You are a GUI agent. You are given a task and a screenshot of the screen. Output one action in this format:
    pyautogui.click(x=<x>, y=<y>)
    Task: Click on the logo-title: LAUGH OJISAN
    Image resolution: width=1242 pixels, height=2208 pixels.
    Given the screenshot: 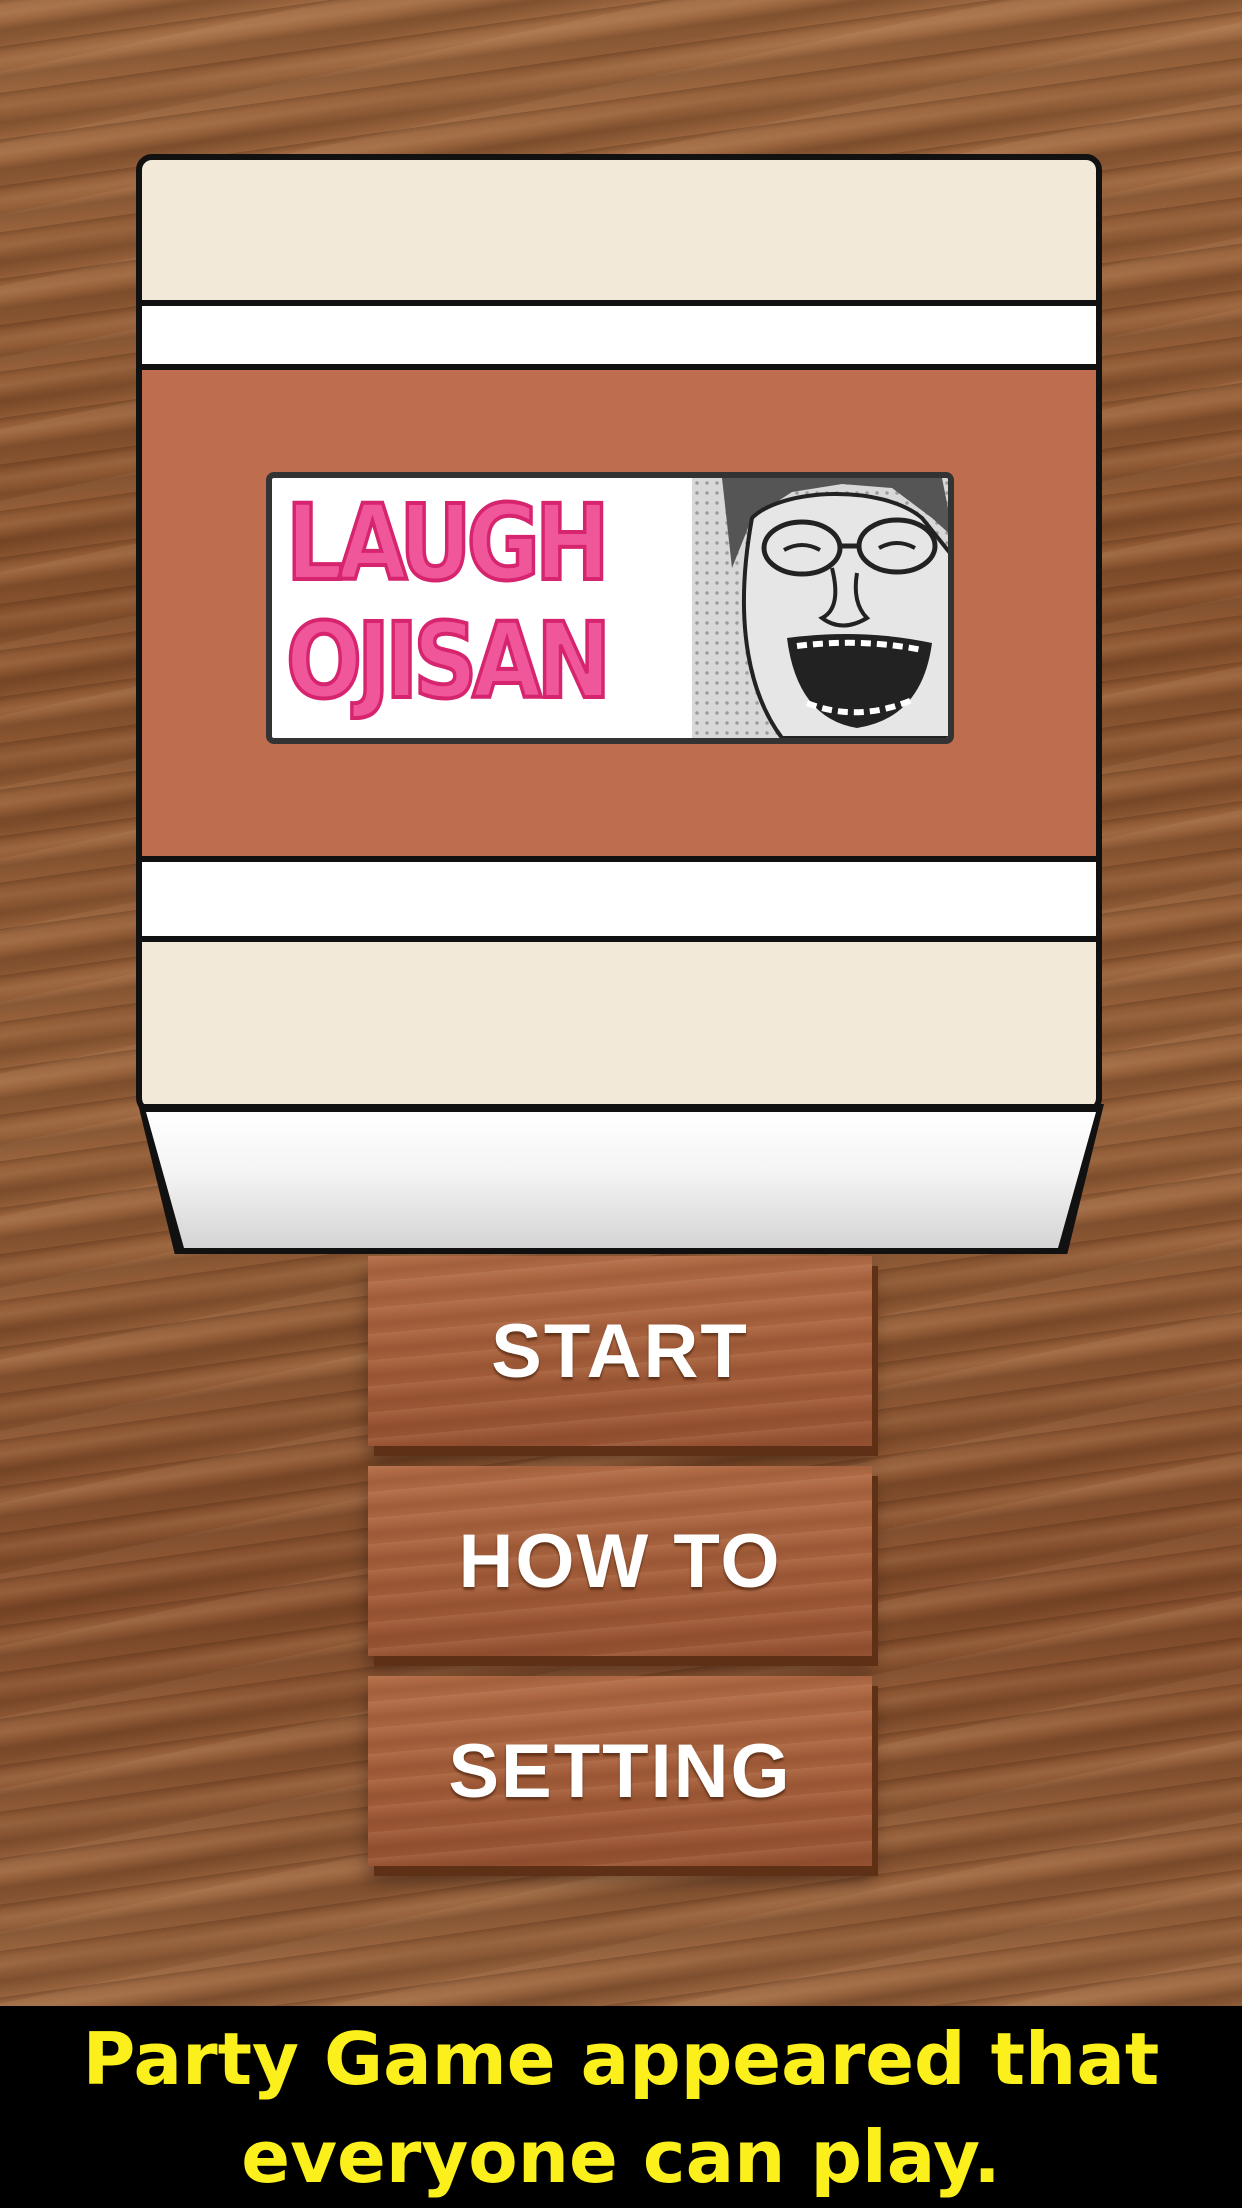 What is the action you would take?
    pyautogui.click(x=483, y=602)
    